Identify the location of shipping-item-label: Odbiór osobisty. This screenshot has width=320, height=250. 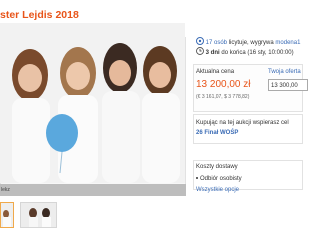
(221, 179).